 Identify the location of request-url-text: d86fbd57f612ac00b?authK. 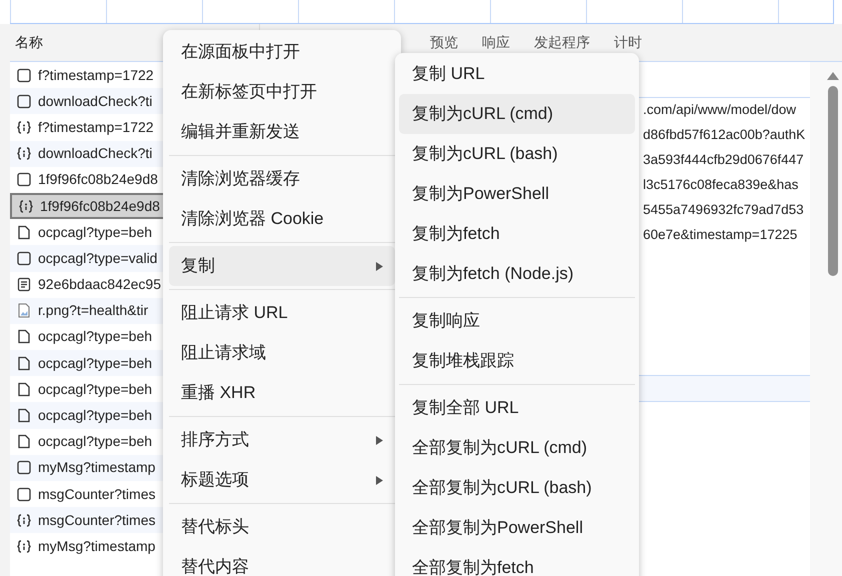
(724, 135).